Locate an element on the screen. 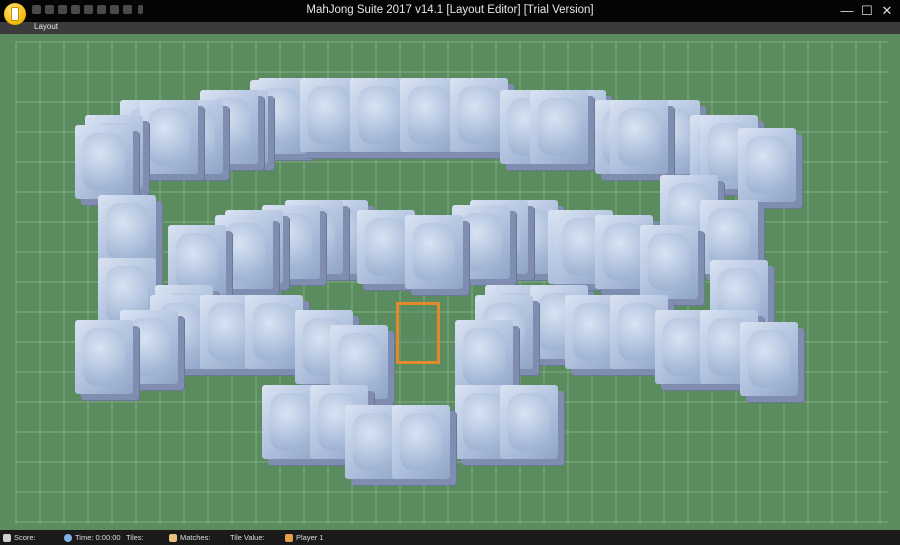 The width and height of the screenshot is (900, 545). selection-cursor is located at coordinates (418, 333).